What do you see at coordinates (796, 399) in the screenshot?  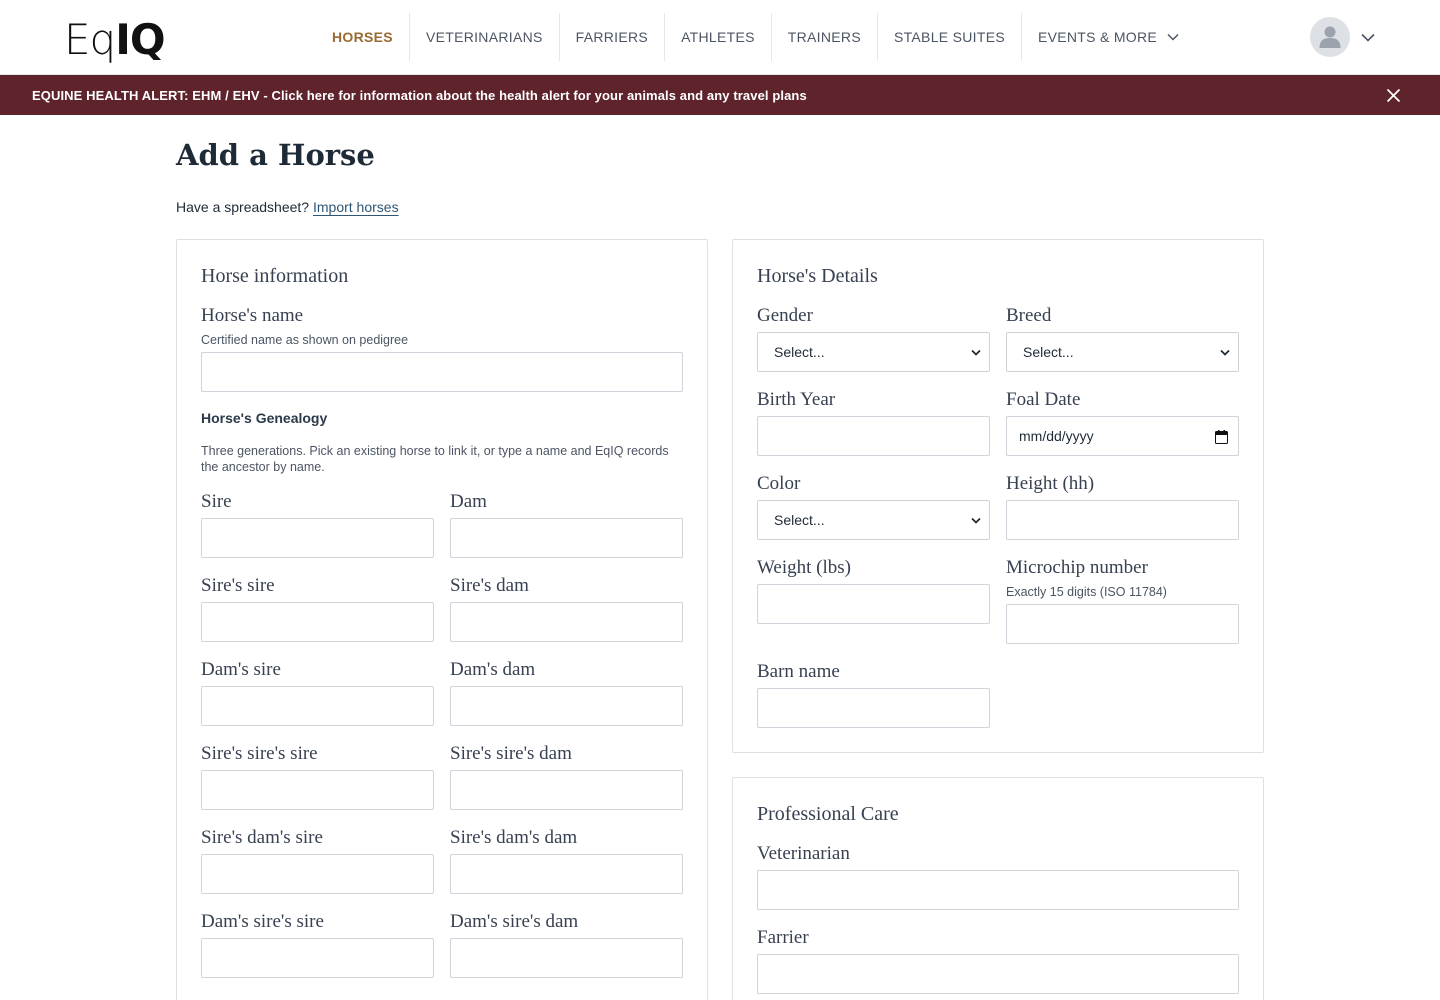 I see `birth-year-label: Birth Year` at bounding box center [796, 399].